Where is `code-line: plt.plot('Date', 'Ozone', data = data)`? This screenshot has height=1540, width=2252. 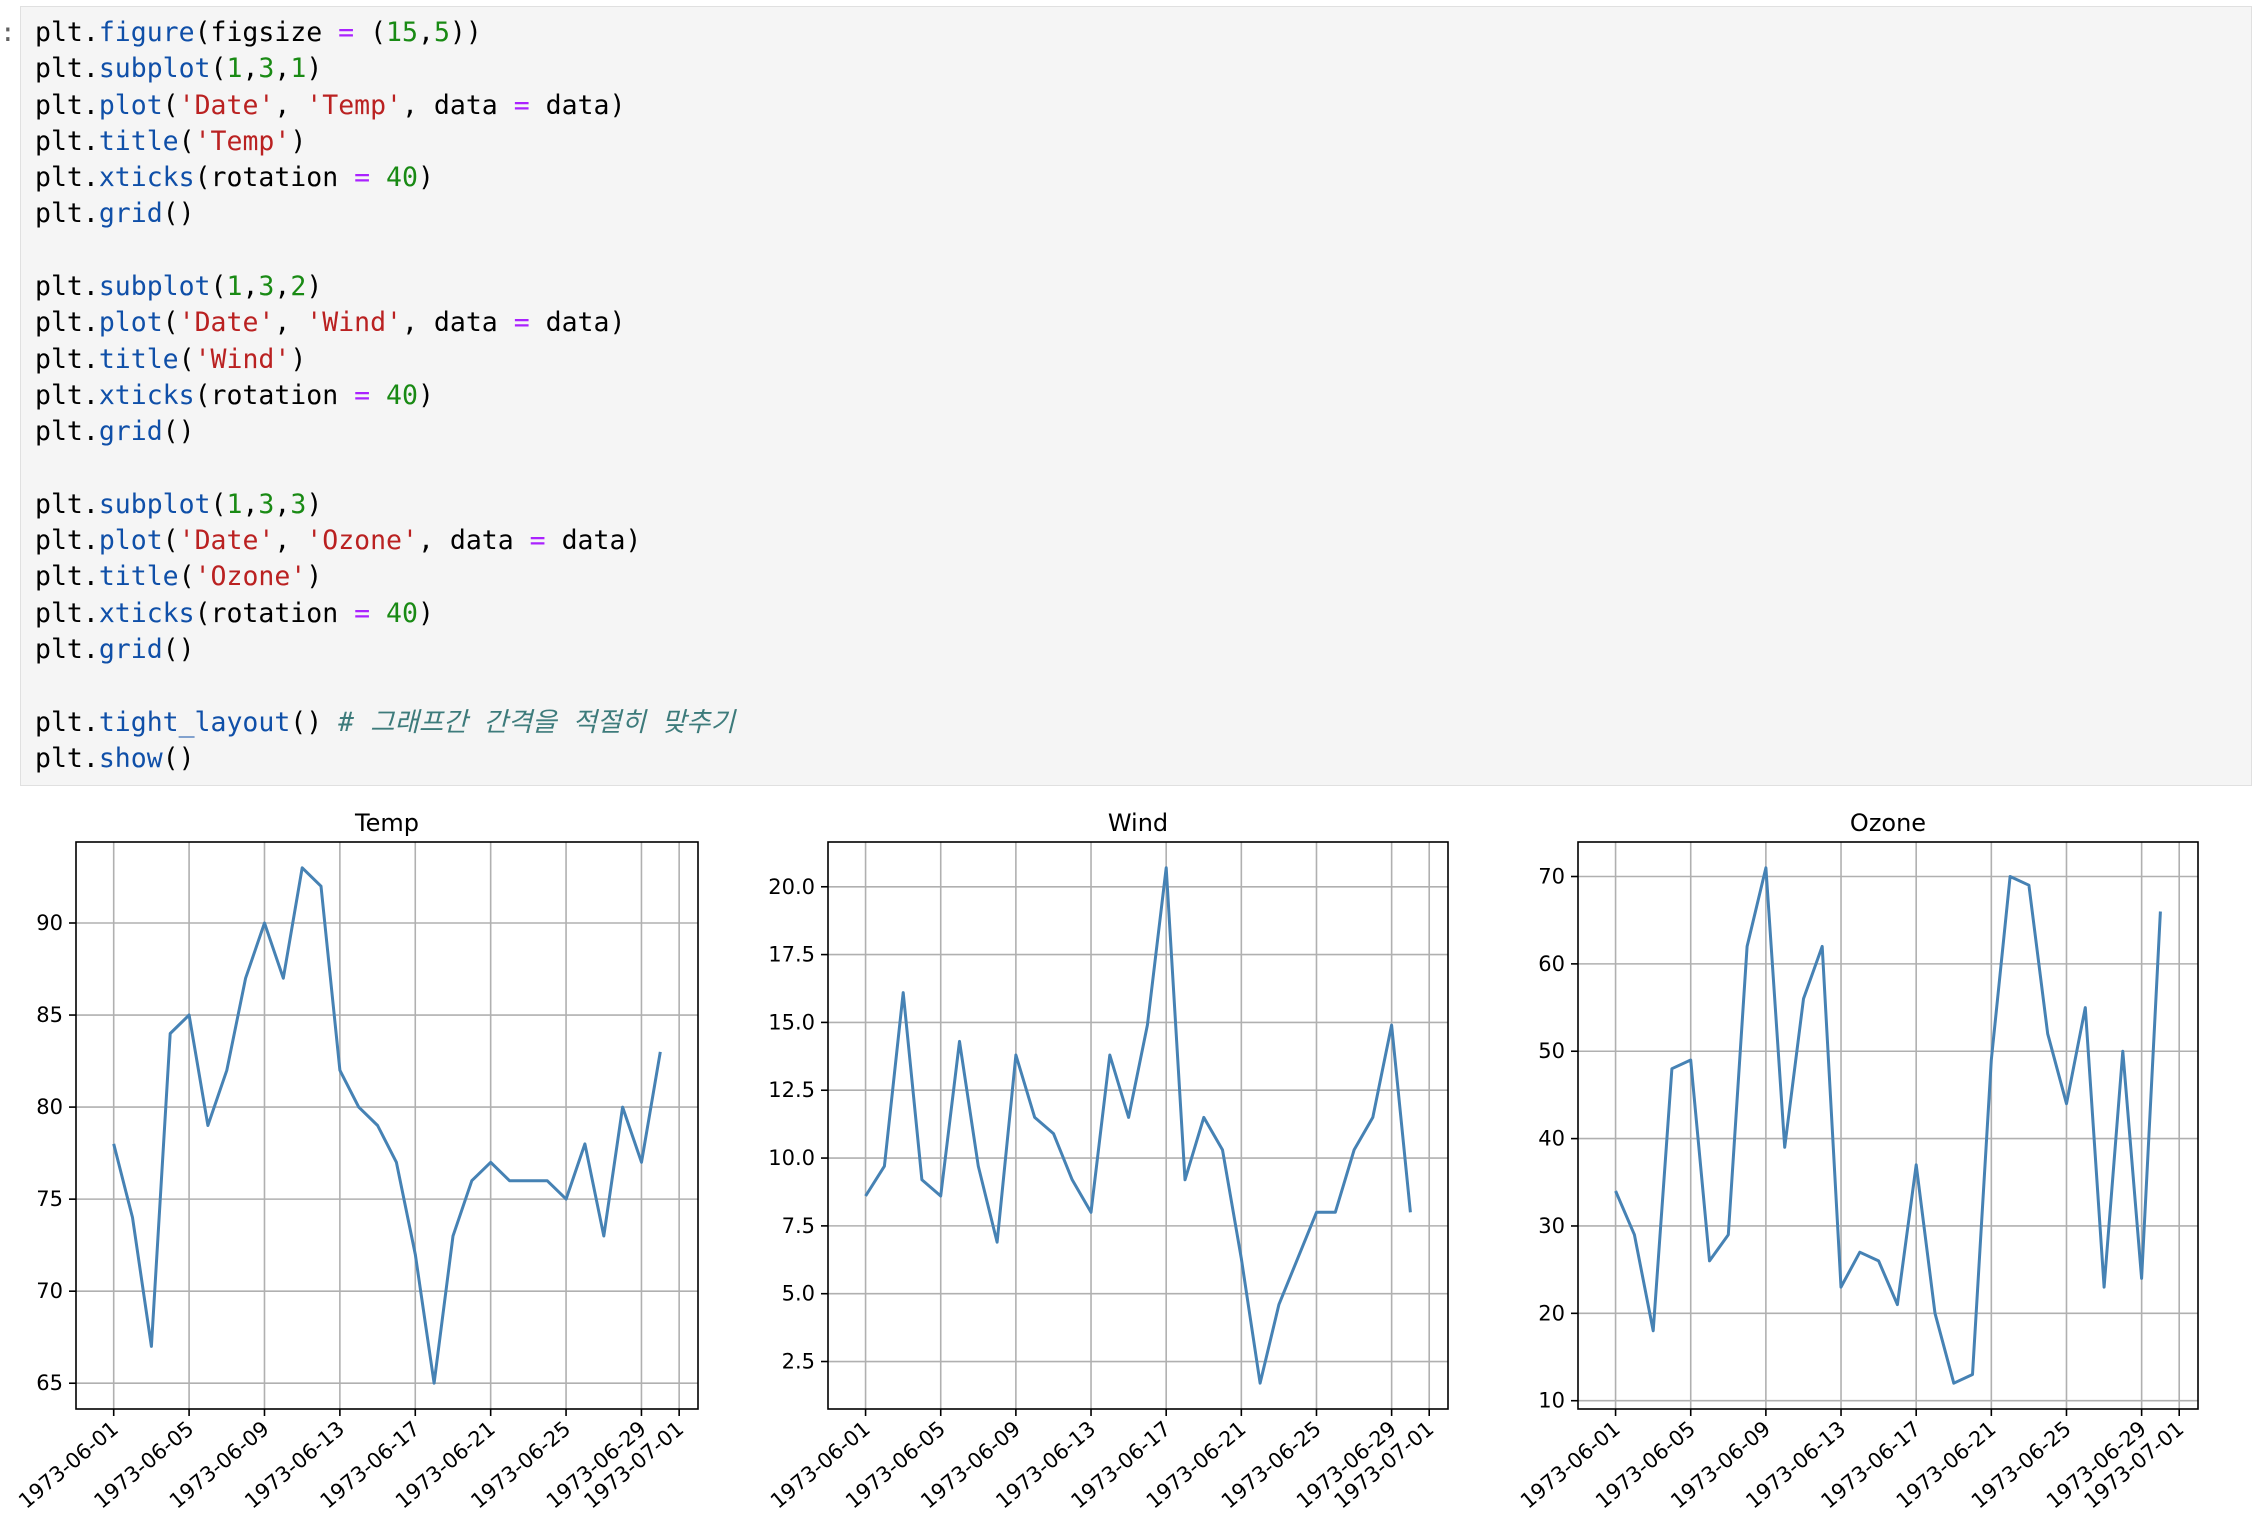
code-line: plt.plot('Date', 'Ozone', data = data) is located at coordinates (385, 541).